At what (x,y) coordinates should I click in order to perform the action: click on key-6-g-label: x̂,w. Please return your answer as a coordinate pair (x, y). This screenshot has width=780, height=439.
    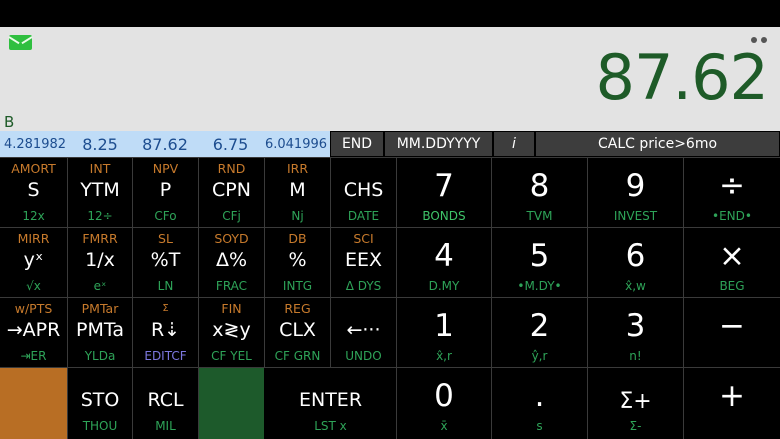
    Looking at the image, I should click on (635, 286).